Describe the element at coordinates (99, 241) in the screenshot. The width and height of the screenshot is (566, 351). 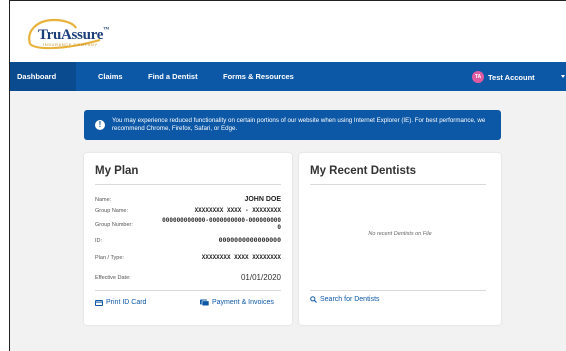
I see `plan-label-id: ID:` at that location.